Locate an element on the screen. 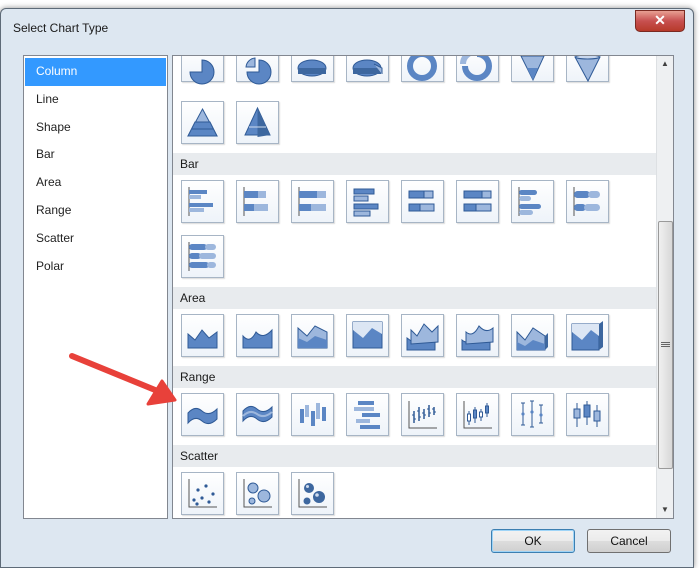 This screenshot has width=700, height=568. 3d-smooth-area-chart-tile is located at coordinates (477, 335).